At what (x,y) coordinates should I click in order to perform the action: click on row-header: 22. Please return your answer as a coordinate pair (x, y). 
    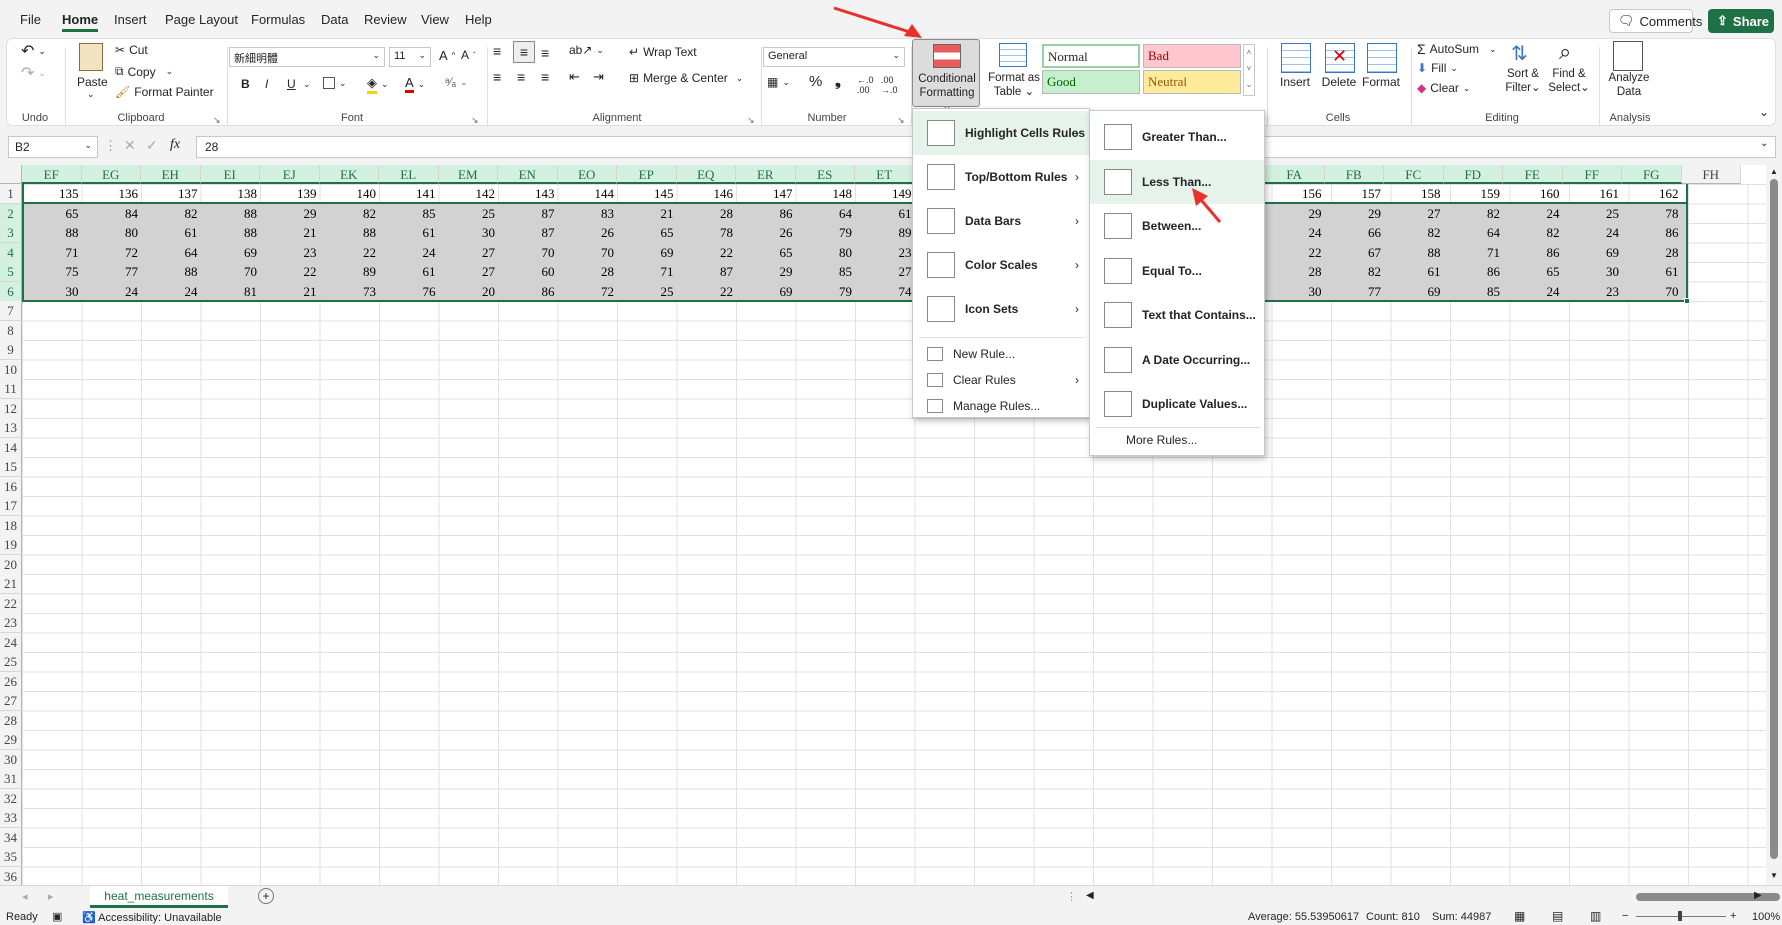
    Looking at the image, I should click on (11, 603).